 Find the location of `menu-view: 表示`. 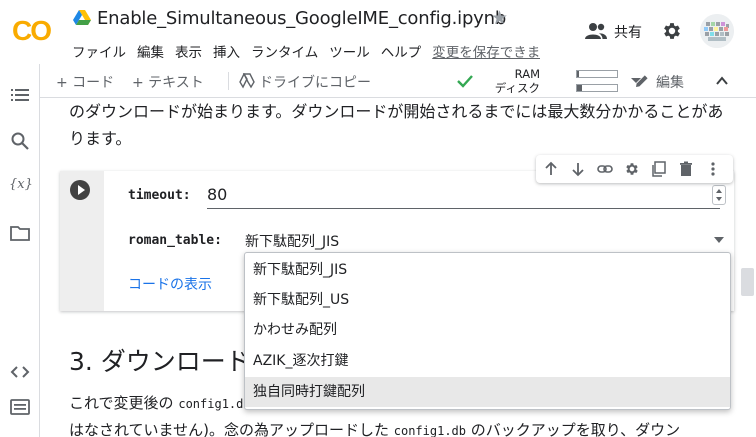

menu-view: 表示 is located at coordinates (188, 51).